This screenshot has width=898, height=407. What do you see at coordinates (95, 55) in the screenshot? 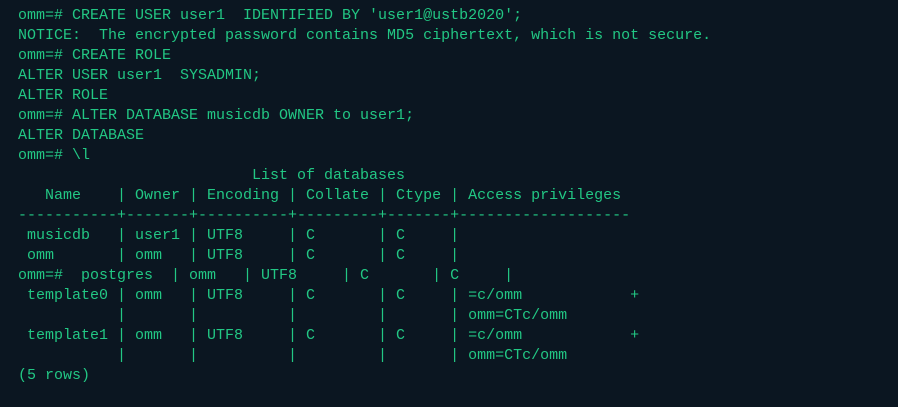
I see `terminal-line-create-role: omm=# CREATE ROLE` at bounding box center [95, 55].